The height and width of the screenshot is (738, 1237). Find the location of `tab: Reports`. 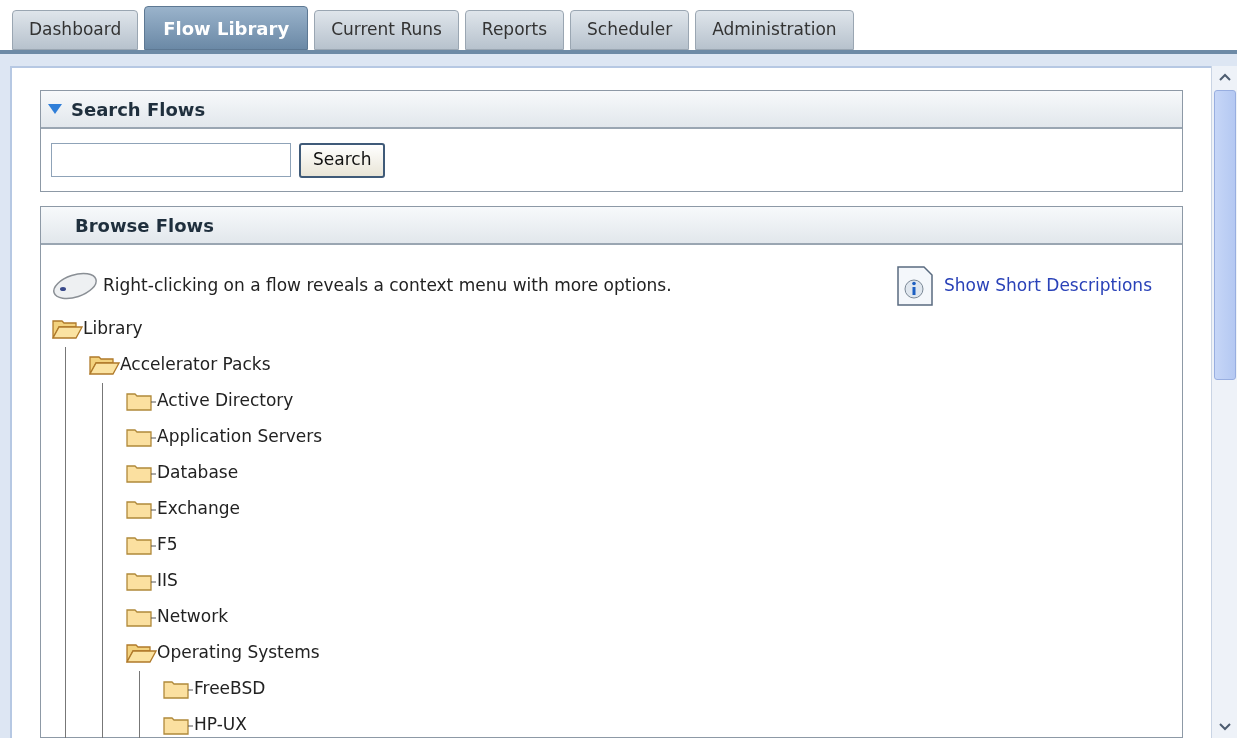

tab: Reports is located at coordinates (514, 30).